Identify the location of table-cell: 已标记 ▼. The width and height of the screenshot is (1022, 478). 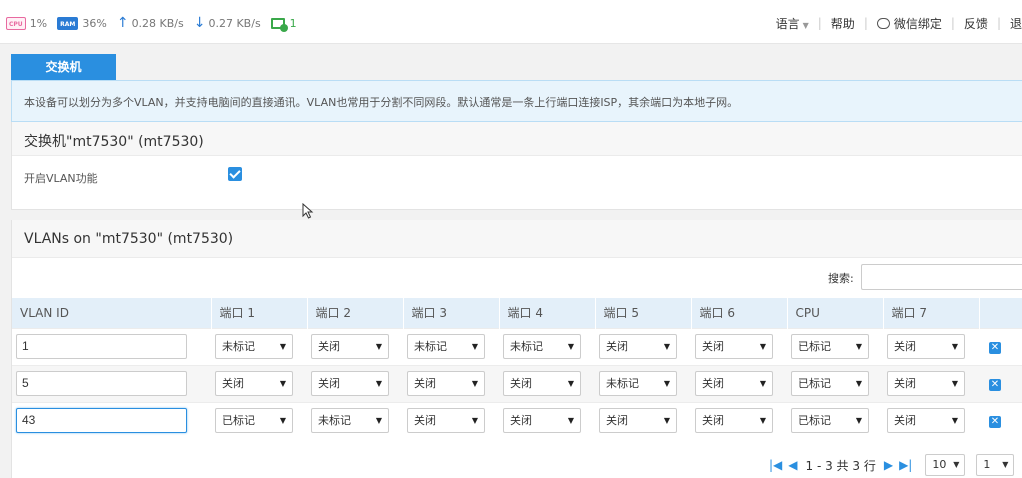
(835, 346).